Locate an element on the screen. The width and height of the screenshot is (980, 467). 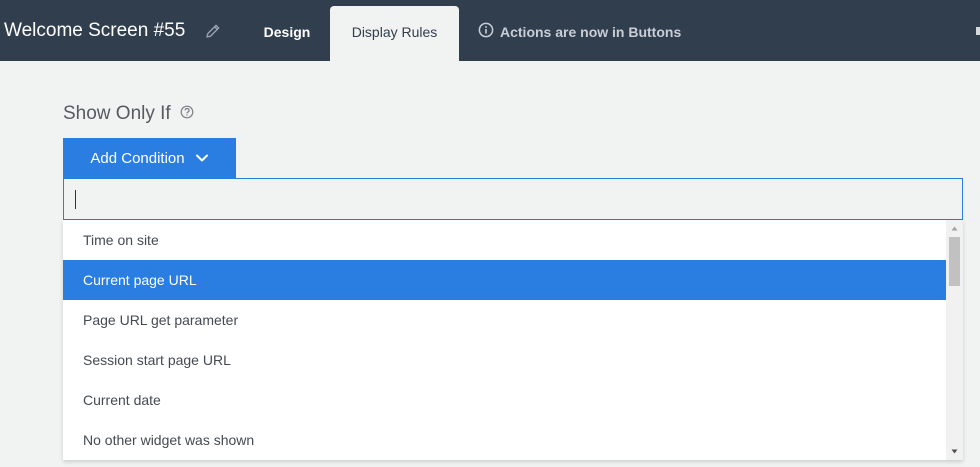
pencil-icon is located at coordinates (213, 31).